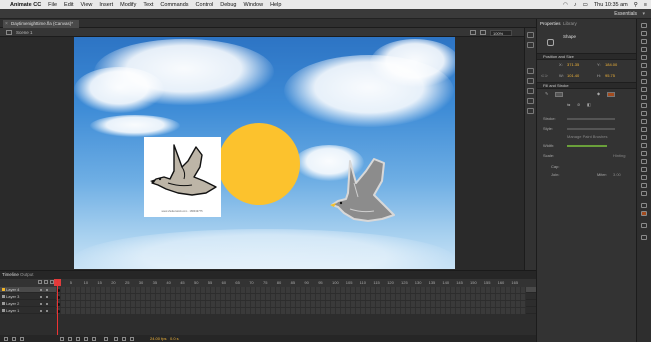 Image resolution: width=651 pixels, height=342 pixels. Describe the element at coordinates (10, 274) in the screenshot. I see `tab-timeline: Timeline` at that location.